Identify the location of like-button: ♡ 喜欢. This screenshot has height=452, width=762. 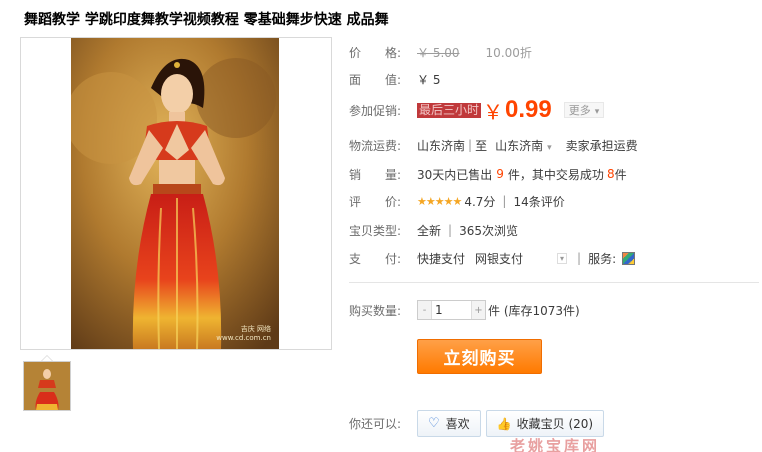
(449, 423).